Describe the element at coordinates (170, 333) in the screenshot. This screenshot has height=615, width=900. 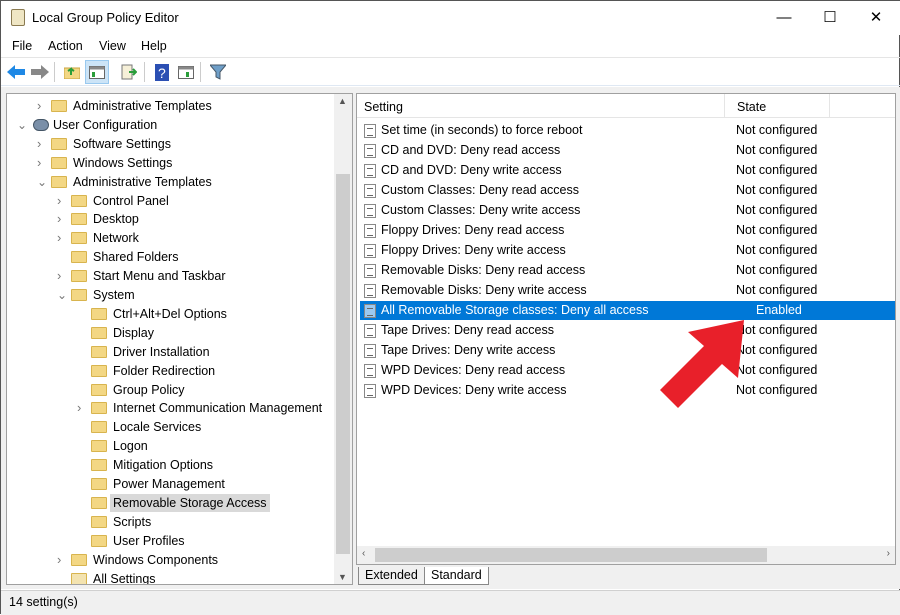
I see `tree-item: Display` at that location.